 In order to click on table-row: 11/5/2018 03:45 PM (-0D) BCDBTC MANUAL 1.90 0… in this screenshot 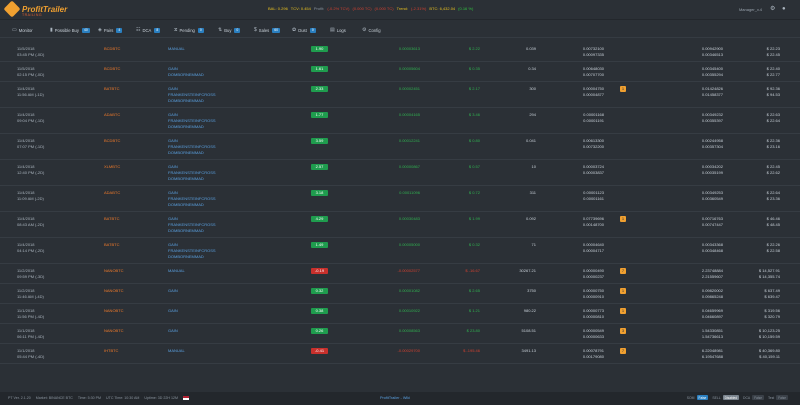, I will do `click(400, 52)`.